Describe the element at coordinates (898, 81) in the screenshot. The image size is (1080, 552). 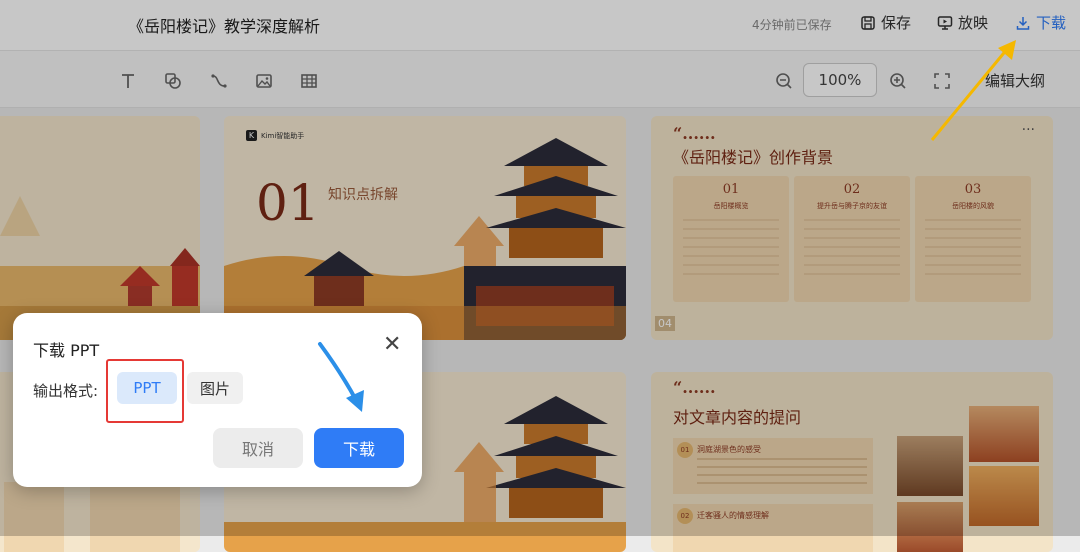
I see `zoom-in-icon` at that location.